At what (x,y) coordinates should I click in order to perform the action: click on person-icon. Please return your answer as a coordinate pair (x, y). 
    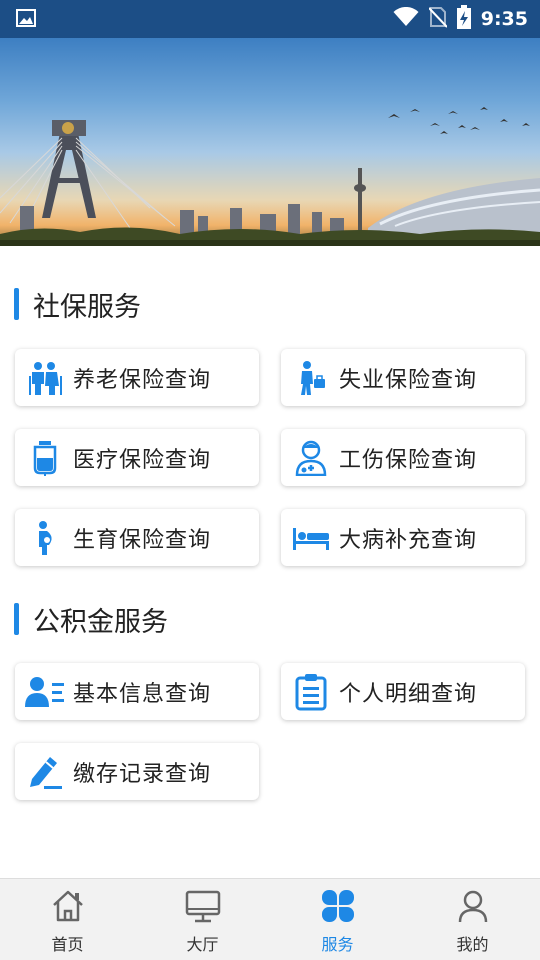
    Looking at the image, I should click on (473, 908).